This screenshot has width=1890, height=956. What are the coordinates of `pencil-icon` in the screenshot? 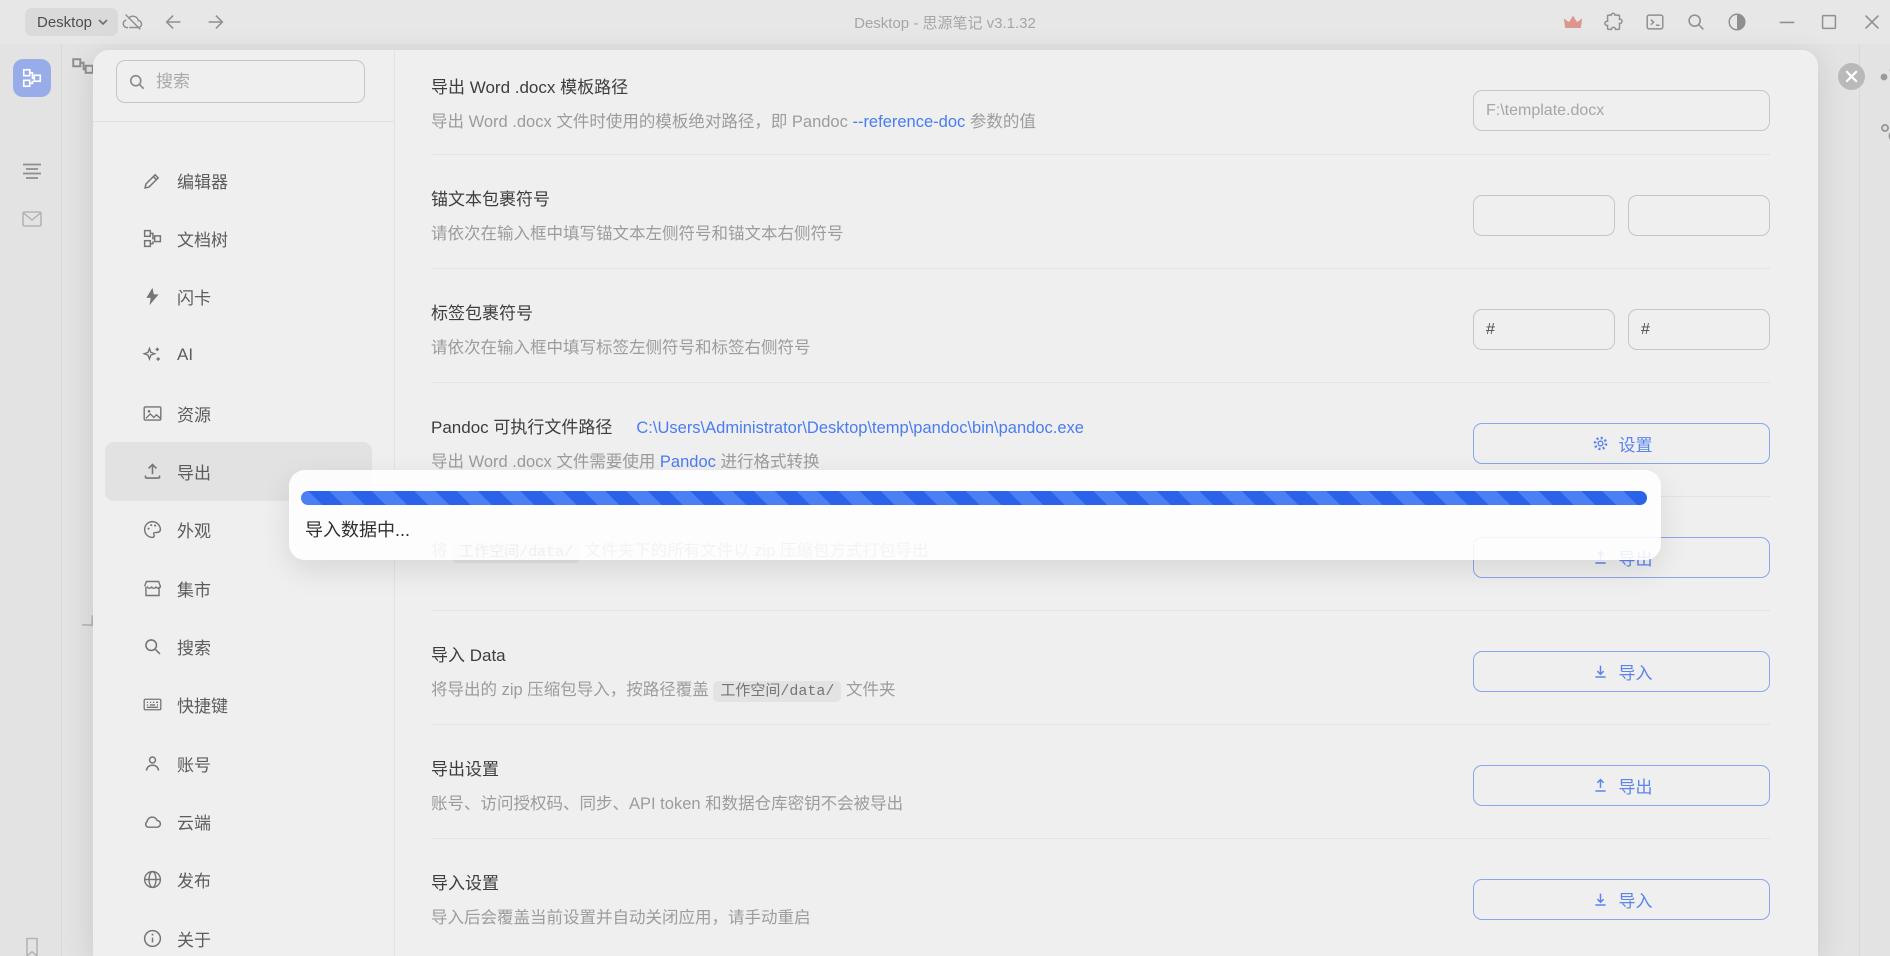 It's located at (152, 180).